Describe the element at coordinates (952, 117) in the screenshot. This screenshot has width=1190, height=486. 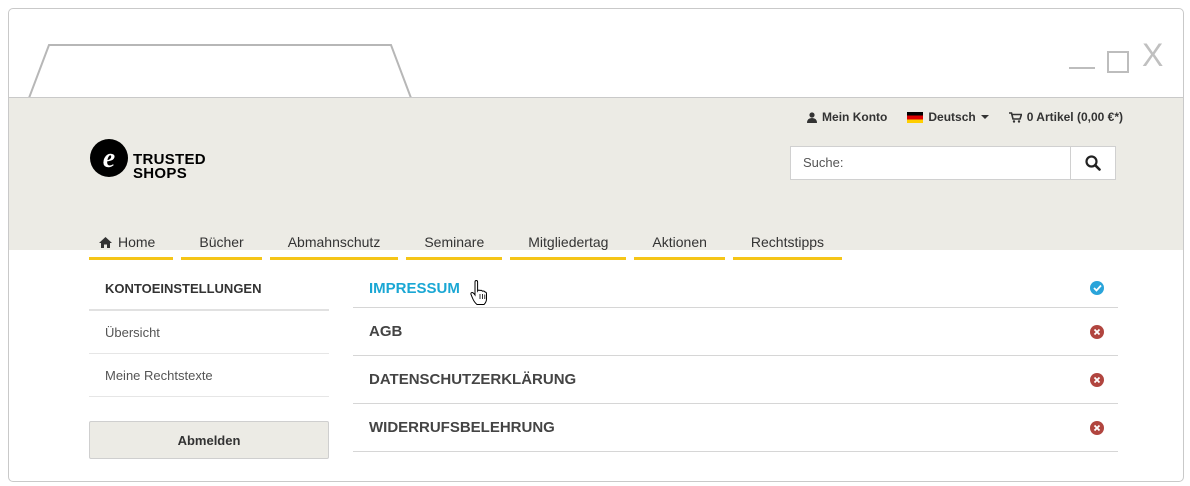
I see `language-label: Deutsch` at that location.